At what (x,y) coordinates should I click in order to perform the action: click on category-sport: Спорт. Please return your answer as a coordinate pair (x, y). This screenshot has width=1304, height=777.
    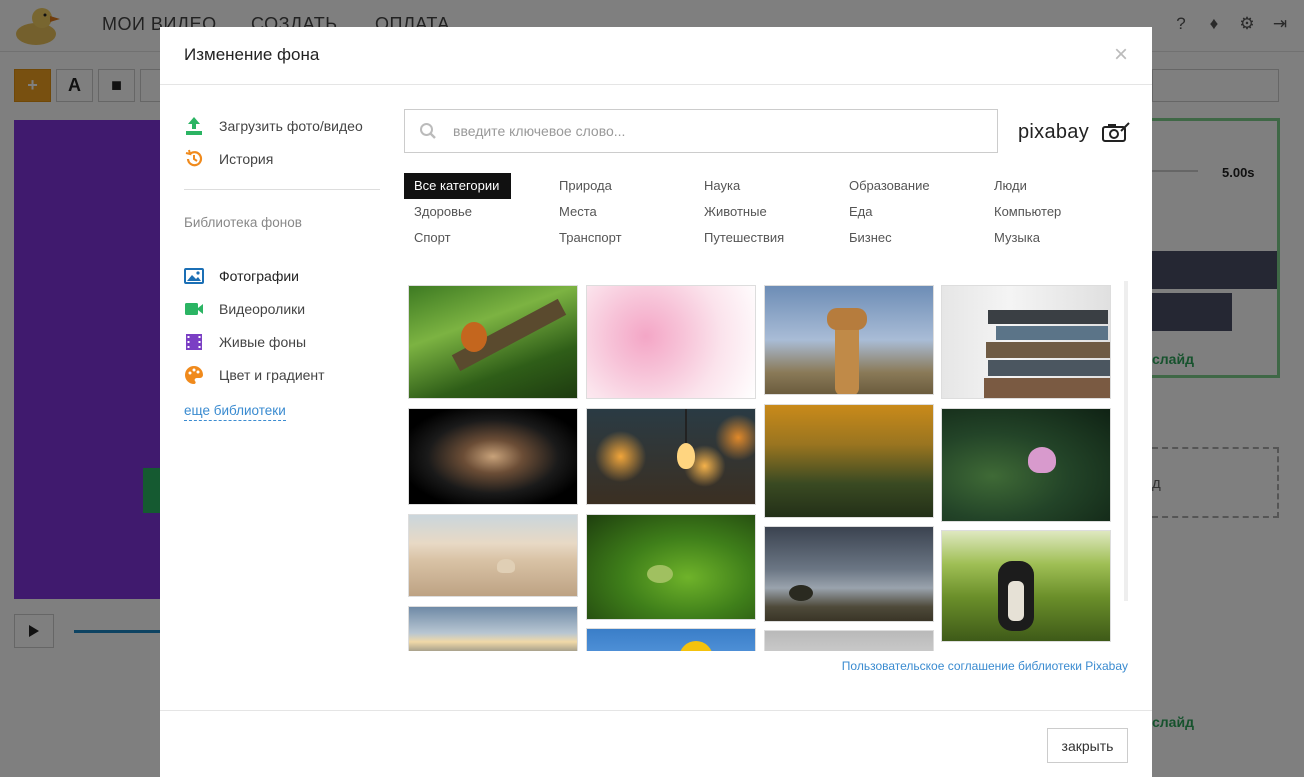
    Looking at the image, I should click on (476, 238).